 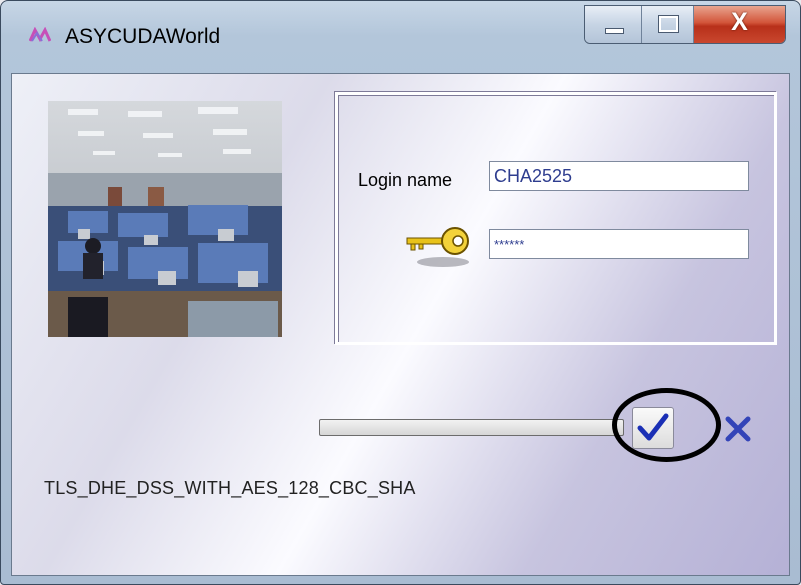 What do you see at coordinates (619, 244) in the screenshot?
I see `password-input` at bounding box center [619, 244].